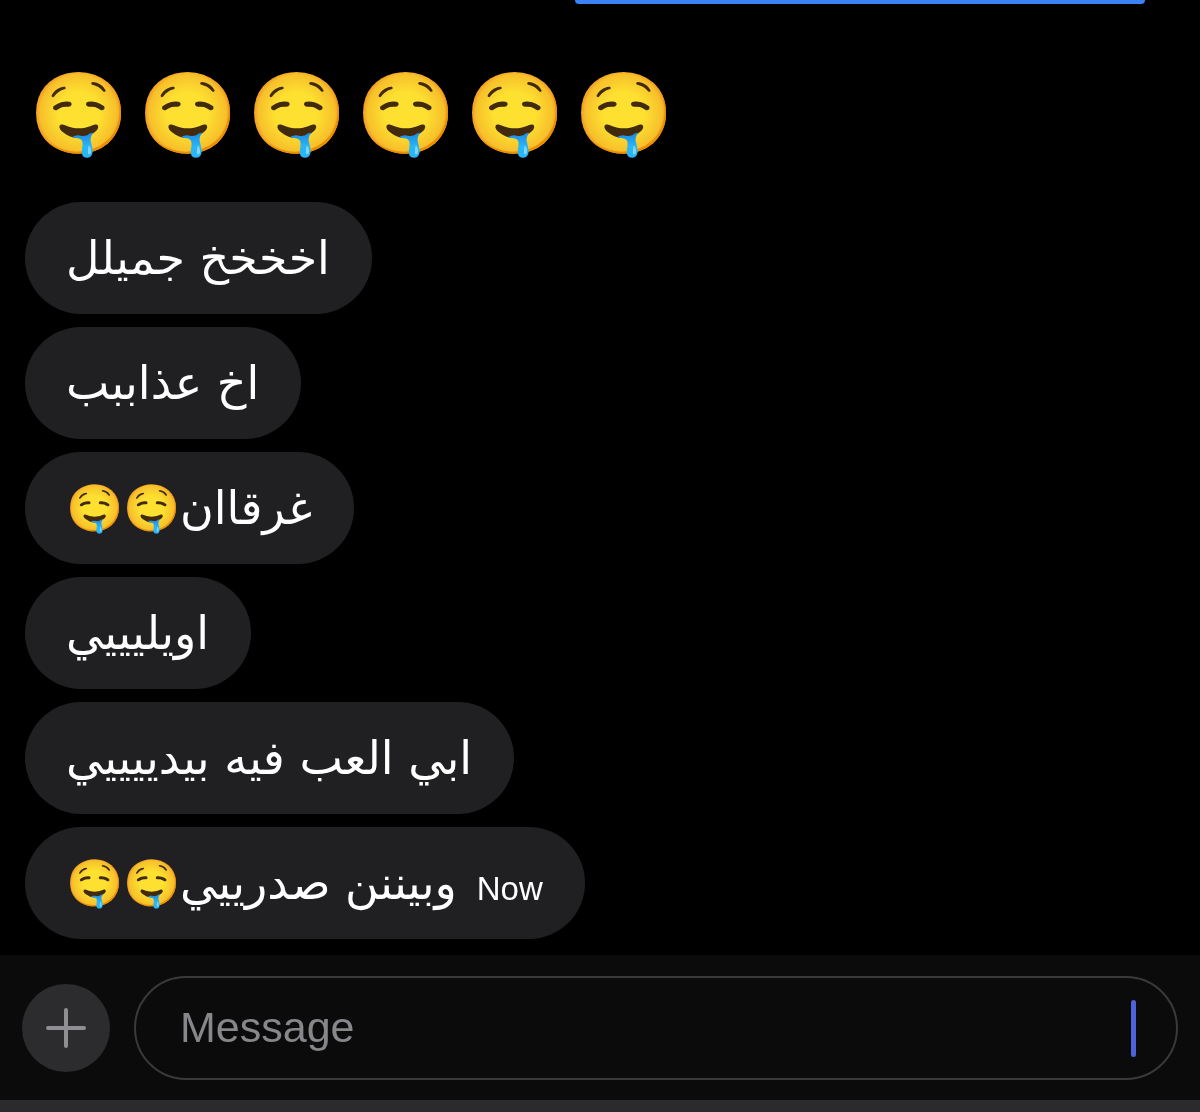 This screenshot has width=1200, height=1112. Describe the element at coordinates (509, 889) in the screenshot. I see `message-timestamp: Now` at that location.